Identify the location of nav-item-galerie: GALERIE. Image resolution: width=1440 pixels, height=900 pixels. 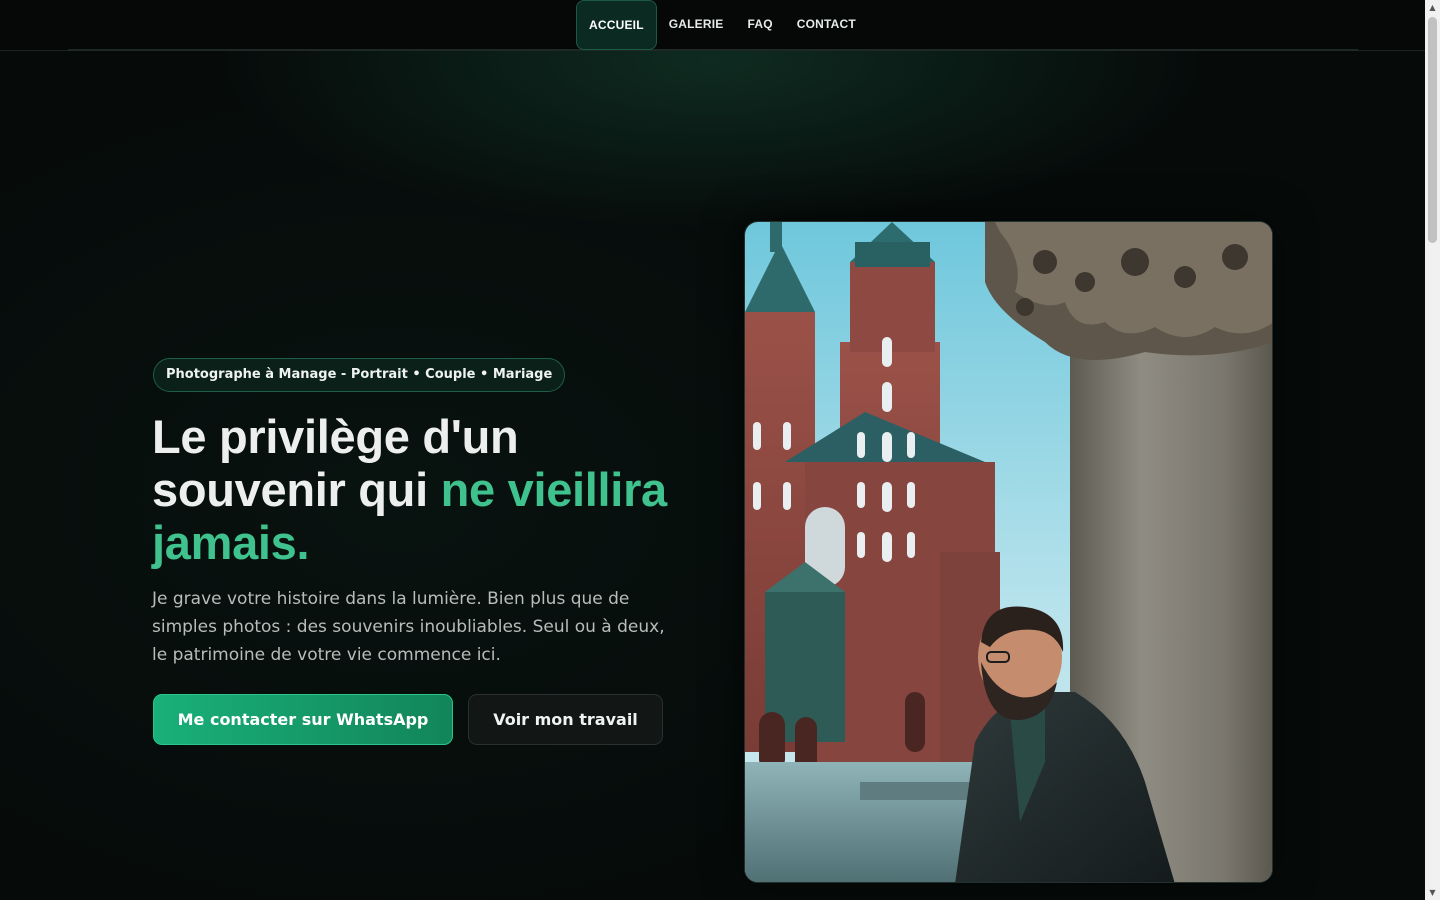
(696, 25).